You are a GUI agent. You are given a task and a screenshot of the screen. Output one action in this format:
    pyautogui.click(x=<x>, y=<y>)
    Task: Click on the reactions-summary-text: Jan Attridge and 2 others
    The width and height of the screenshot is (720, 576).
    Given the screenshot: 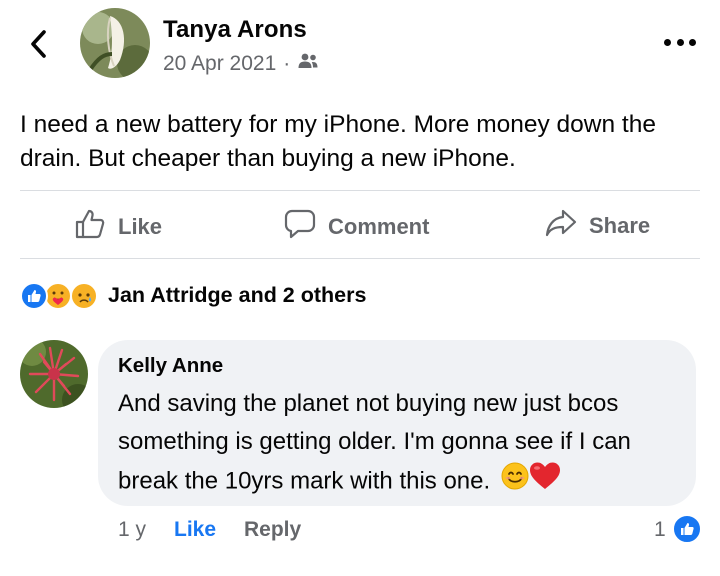 What is the action you would take?
    pyautogui.click(x=237, y=294)
    